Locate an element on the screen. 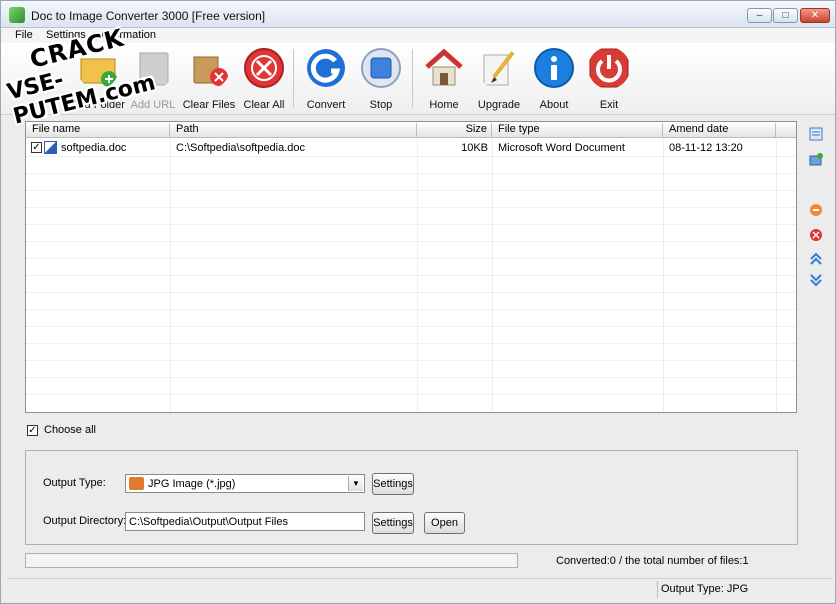 Image resolution: width=836 pixels, height=604 pixels. stop-icon is located at coordinates (381, 68).